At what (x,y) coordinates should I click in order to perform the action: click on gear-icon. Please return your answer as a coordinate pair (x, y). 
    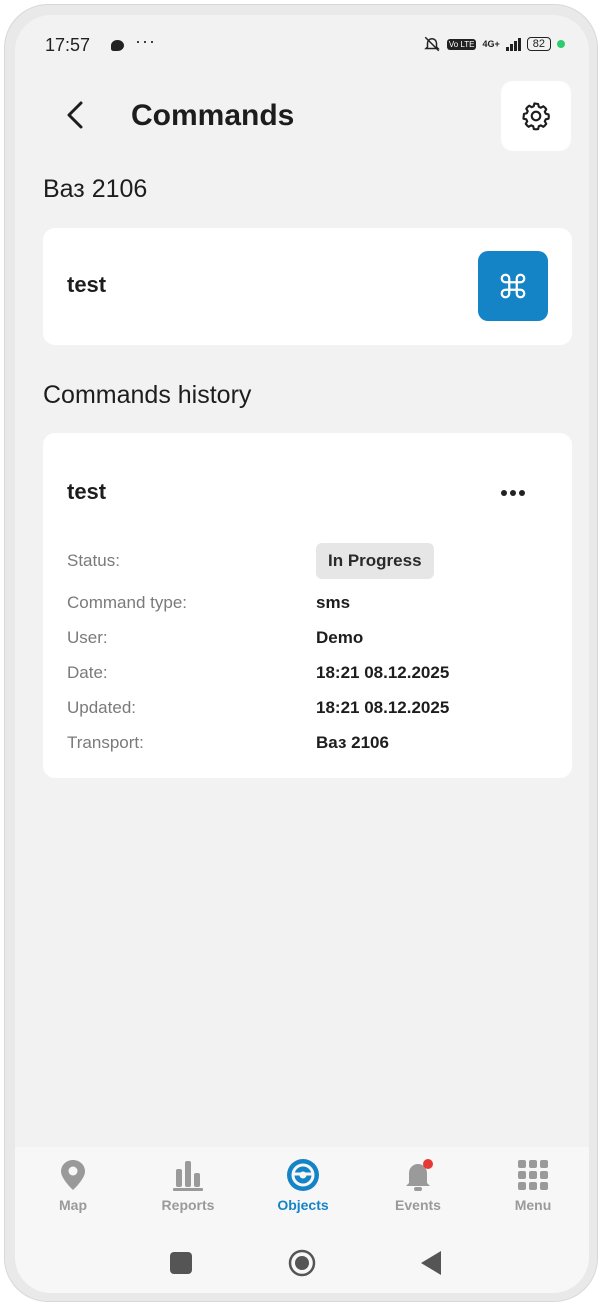
    Looking at the image, I should click on (536, 116).